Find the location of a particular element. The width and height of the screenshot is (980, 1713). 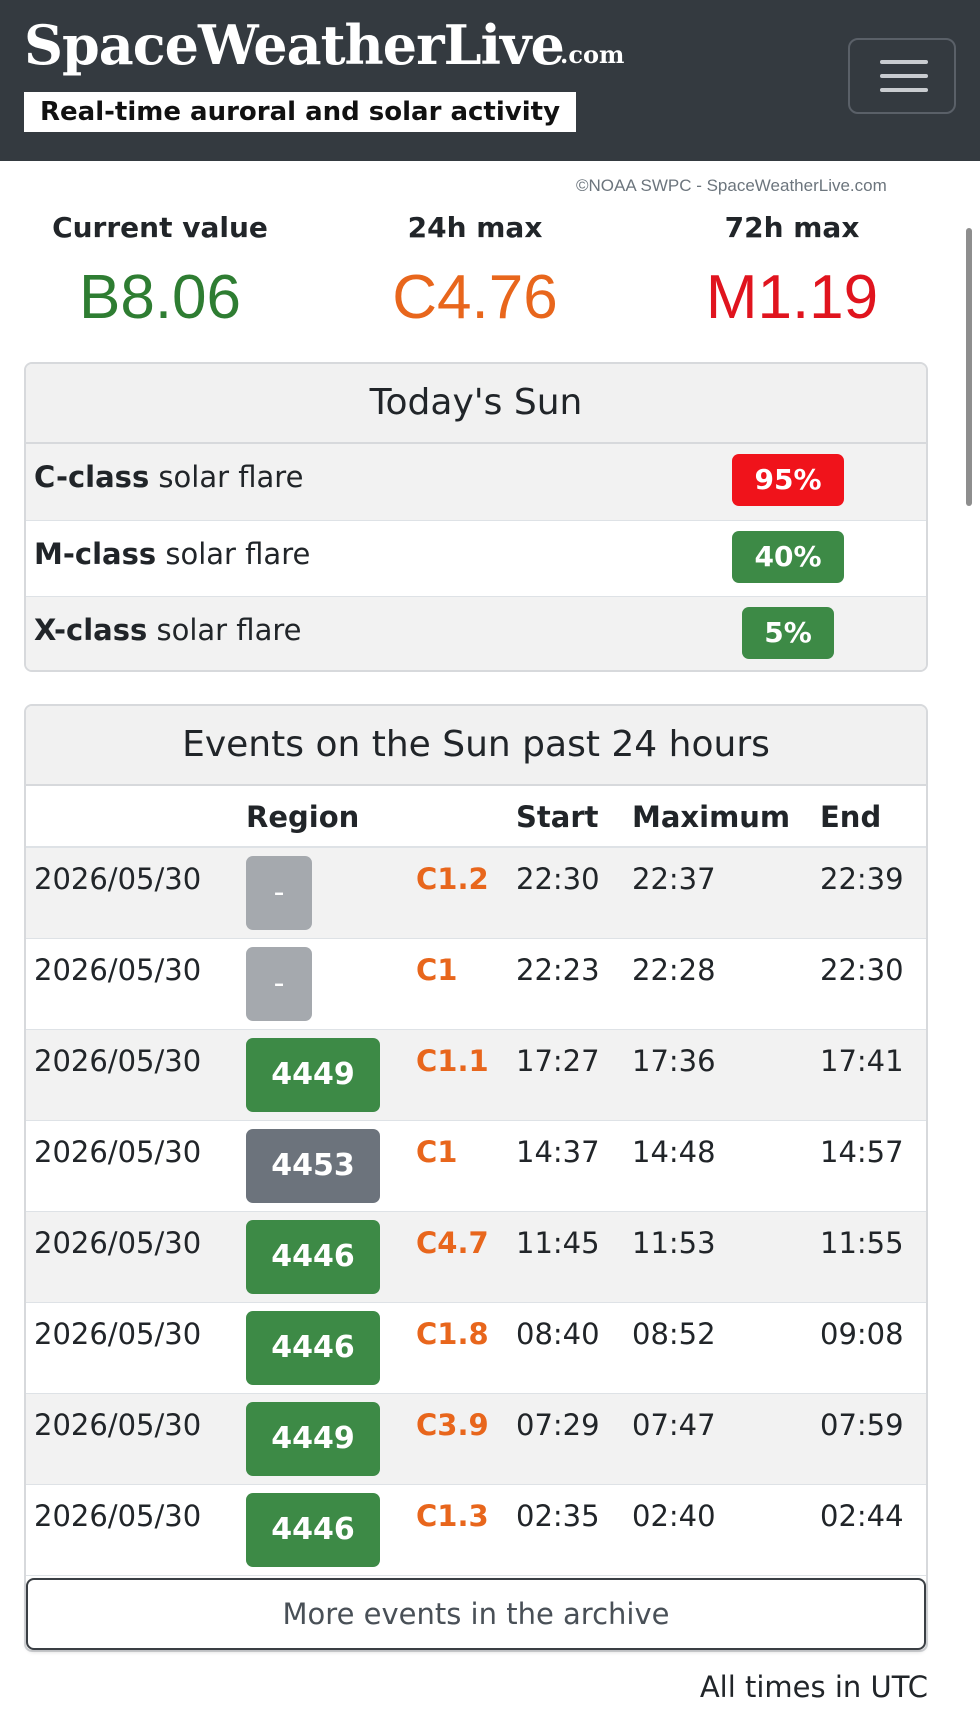

current-value-stat: Current value B8.06 is located at coordinates (160, 273).